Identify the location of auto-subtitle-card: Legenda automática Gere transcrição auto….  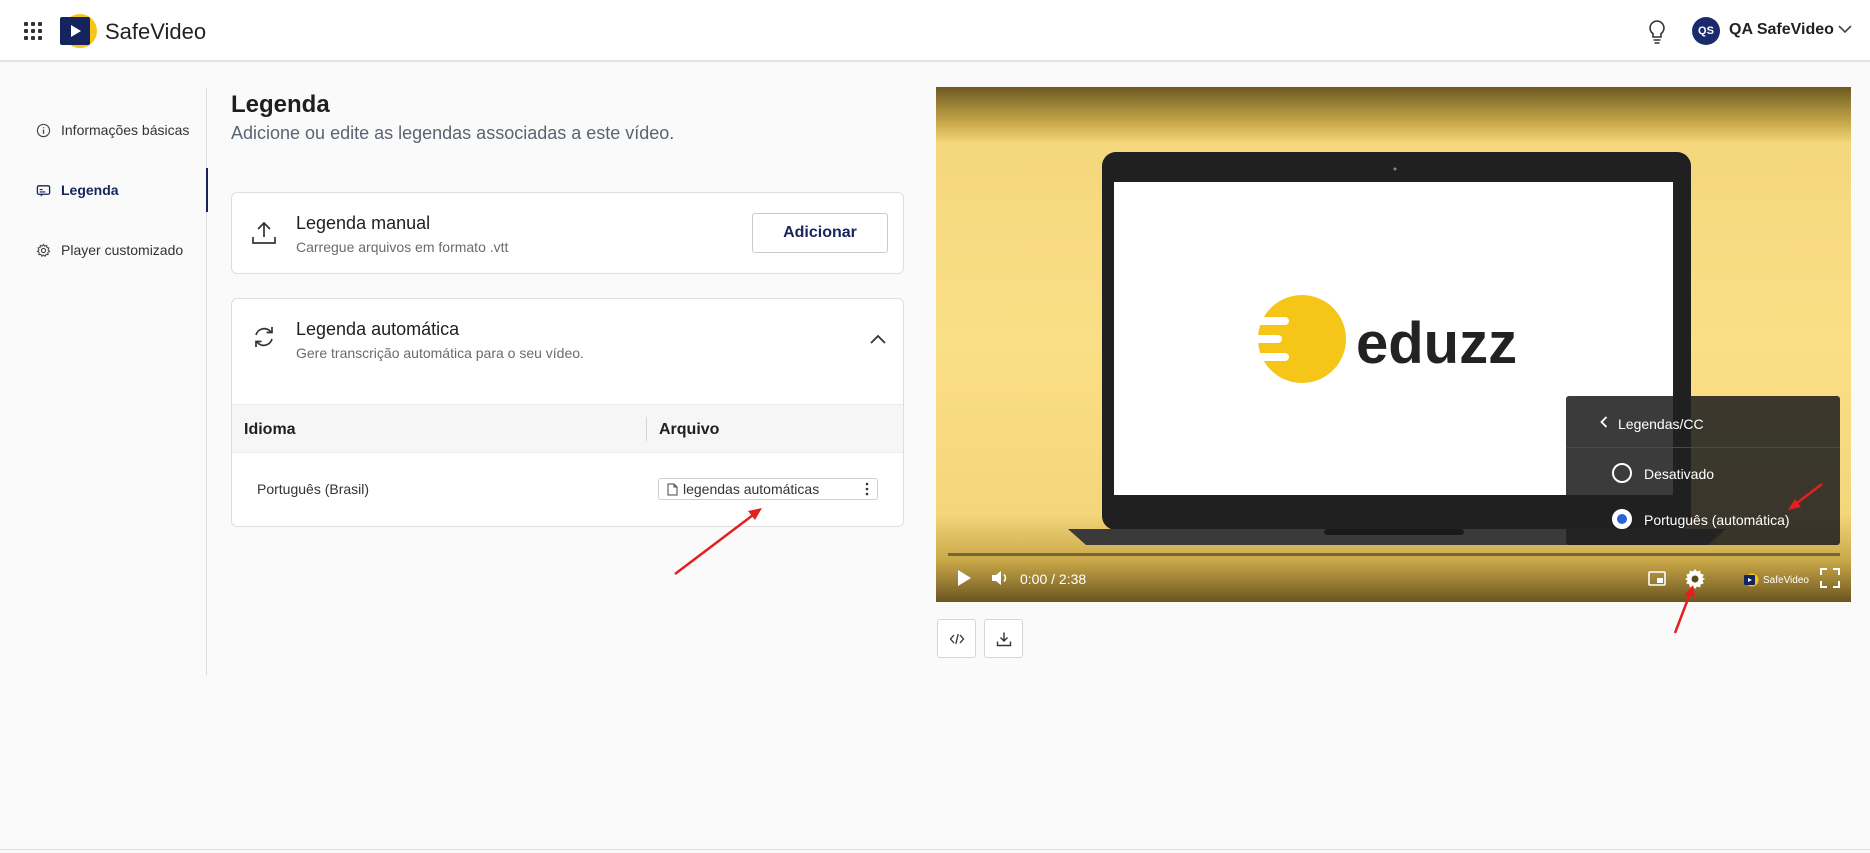
(567, 412).